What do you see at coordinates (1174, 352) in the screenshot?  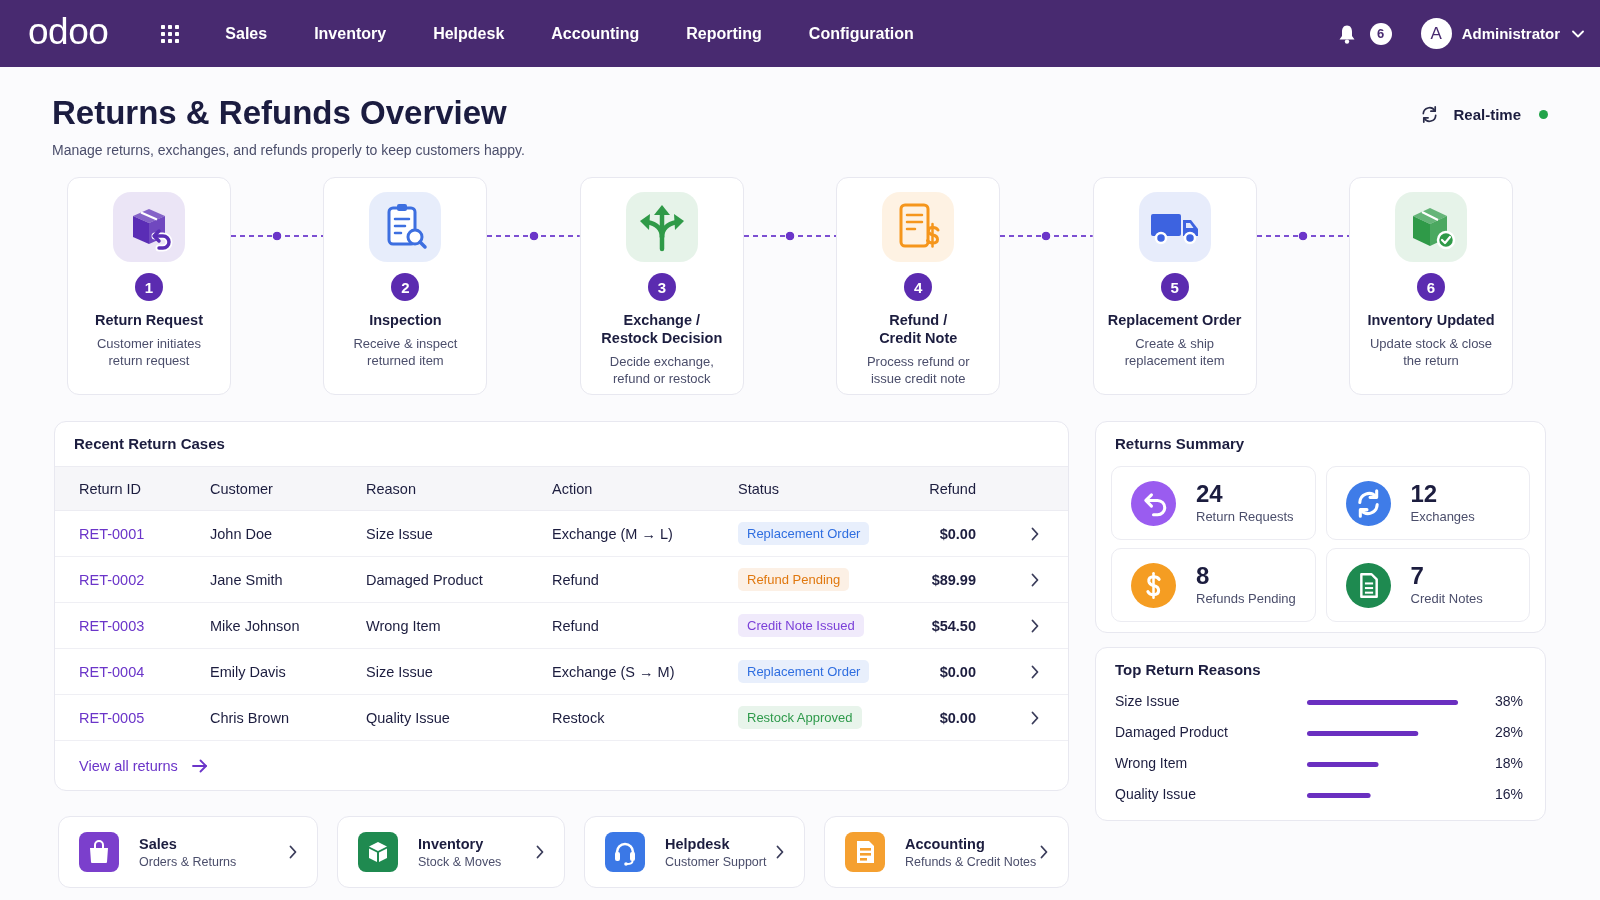 I see `step-description: Create & ship replacement item` at bounding box center [1174, 352].